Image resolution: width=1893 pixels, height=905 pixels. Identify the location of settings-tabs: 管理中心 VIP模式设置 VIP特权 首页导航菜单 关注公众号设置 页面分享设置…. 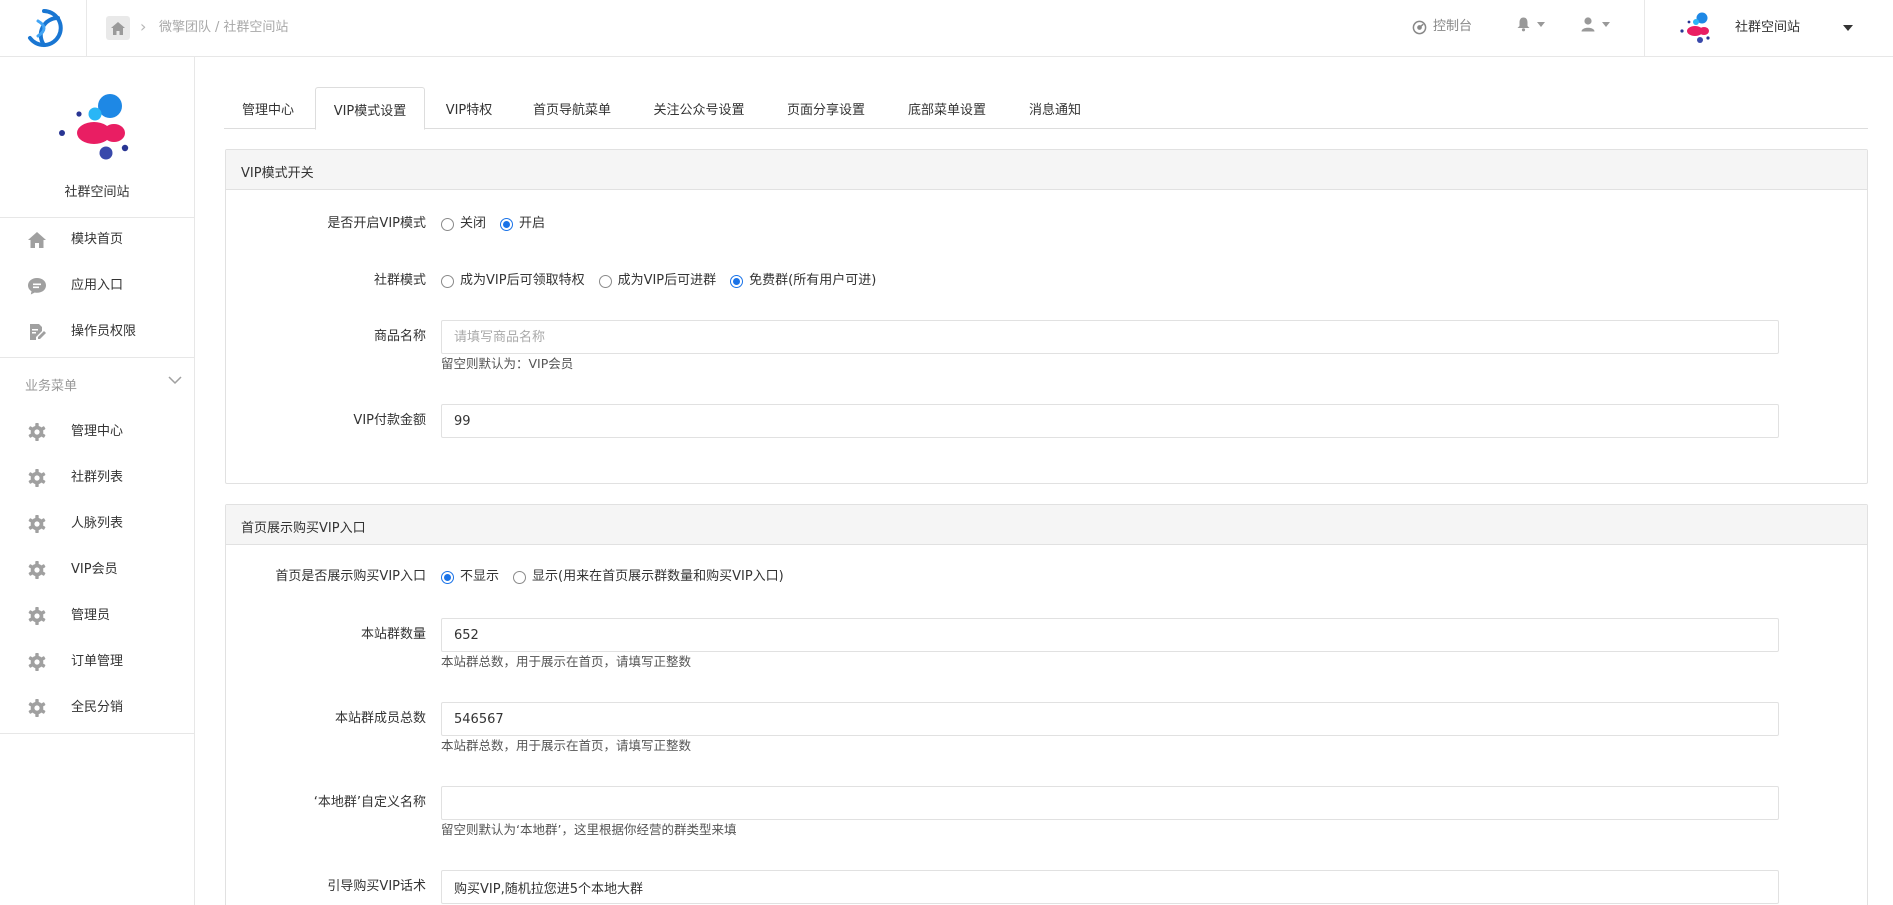
(1046, 108).